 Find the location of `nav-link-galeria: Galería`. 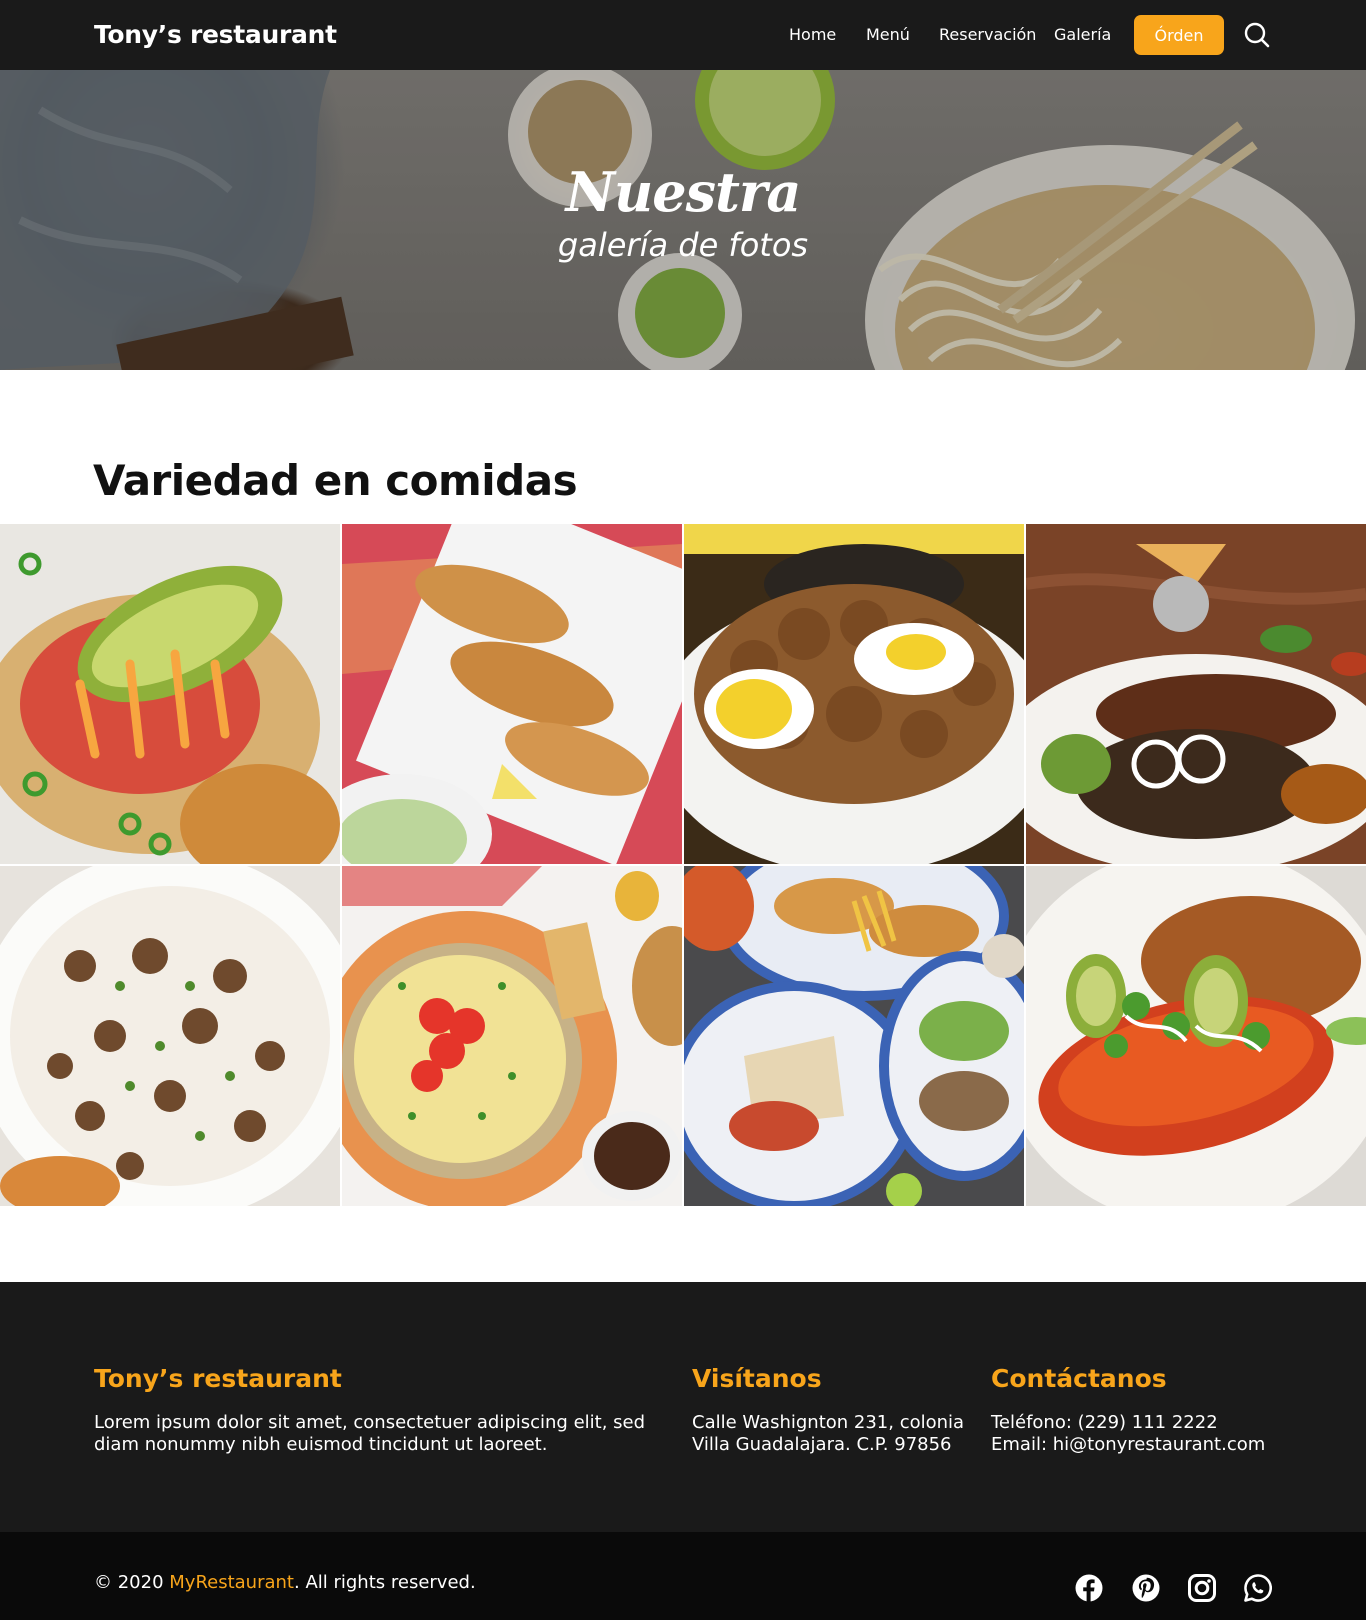

nav-link-galeria: Galería is located at coordinates (1082, 34).